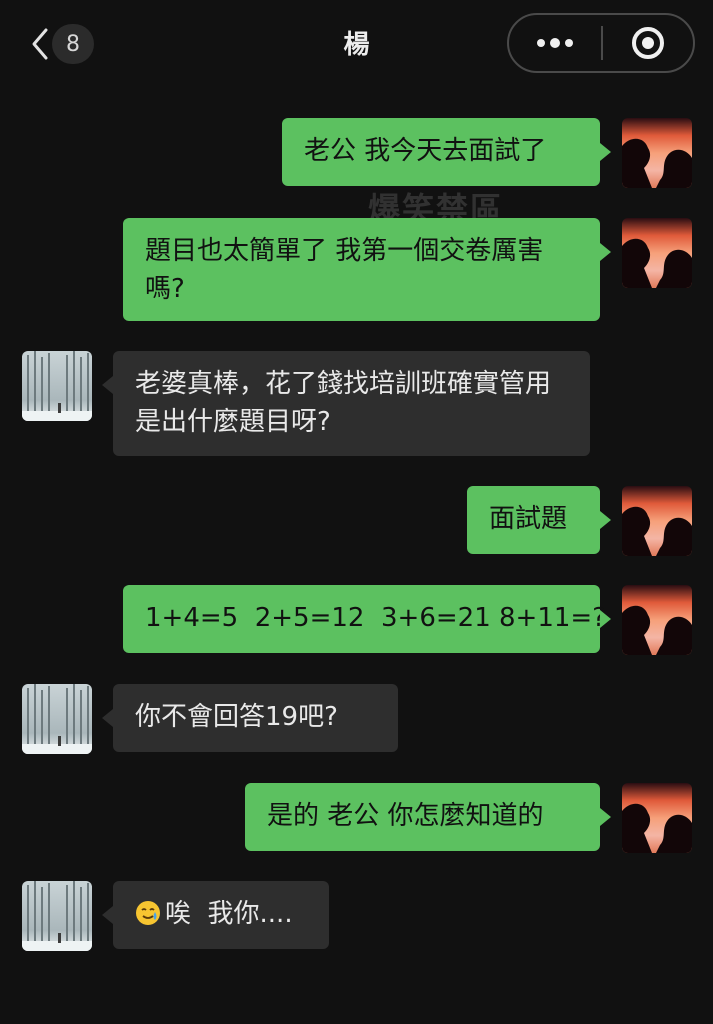 The height and width of the screenshot is (1024, 713). I want to click on more-options-button, so click(555, 43).